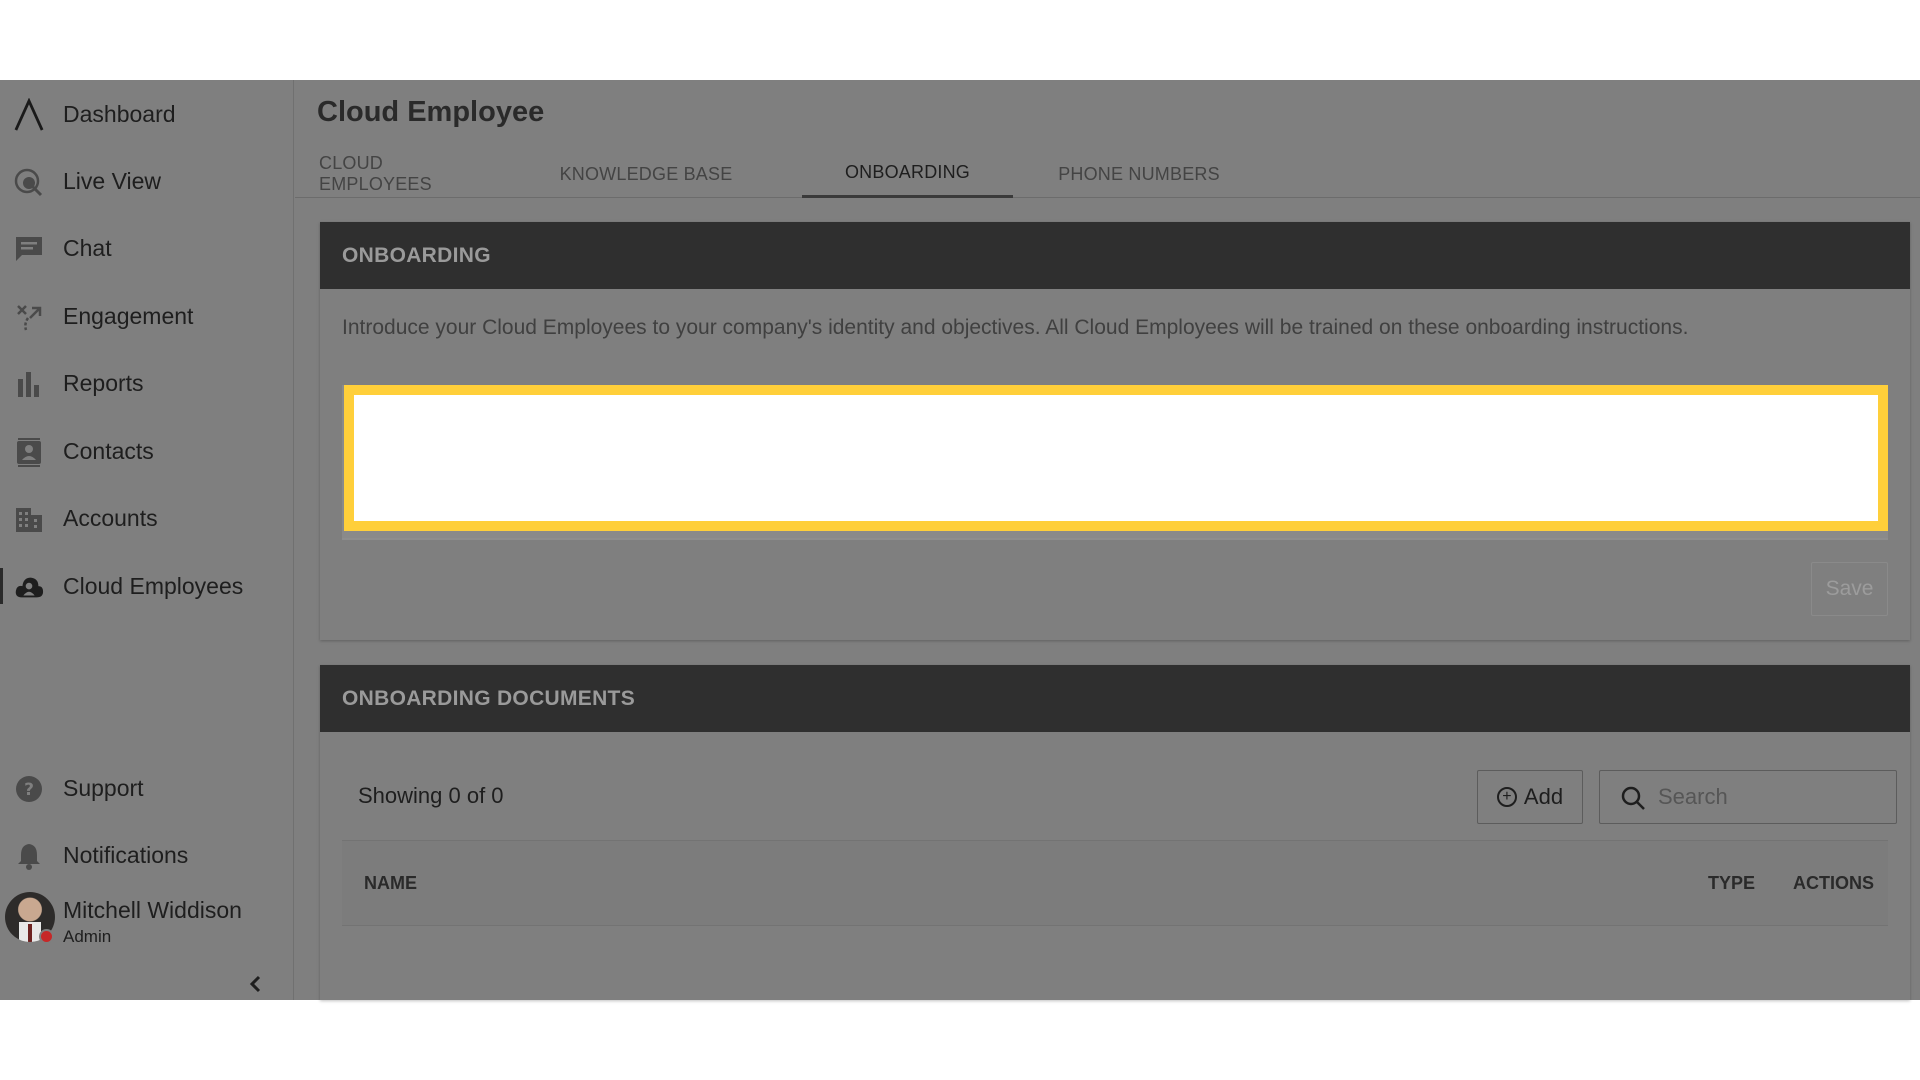 The width and height of the screenshot is (1920, 1080). I want to click on search-box, so click(1748, 797).